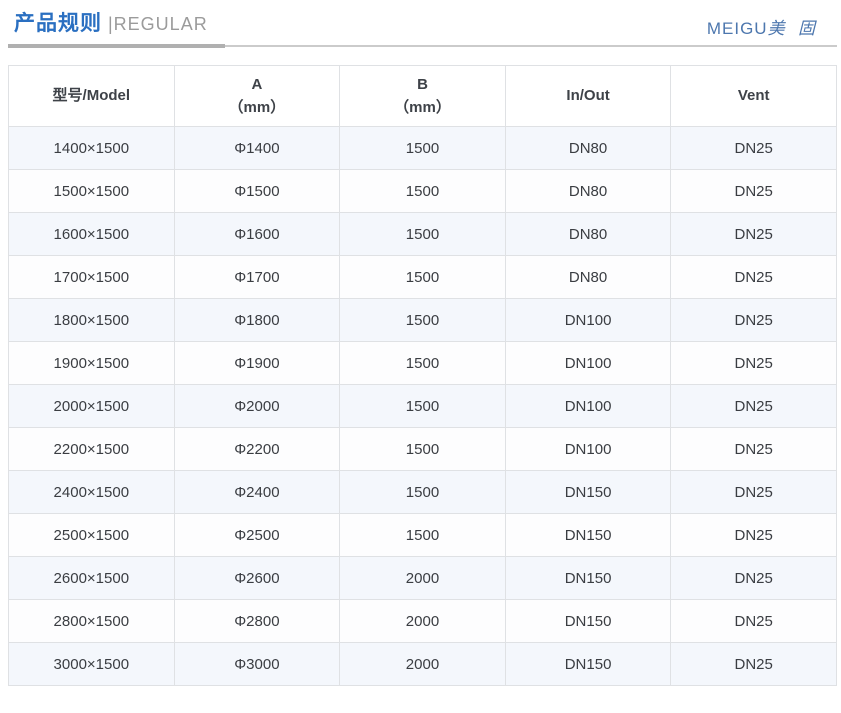 This screenshot has height=713, width=841. I want to click on table-row: 2400×1500 Φ2400 1500 DN150 DN25, so click(422, 492).